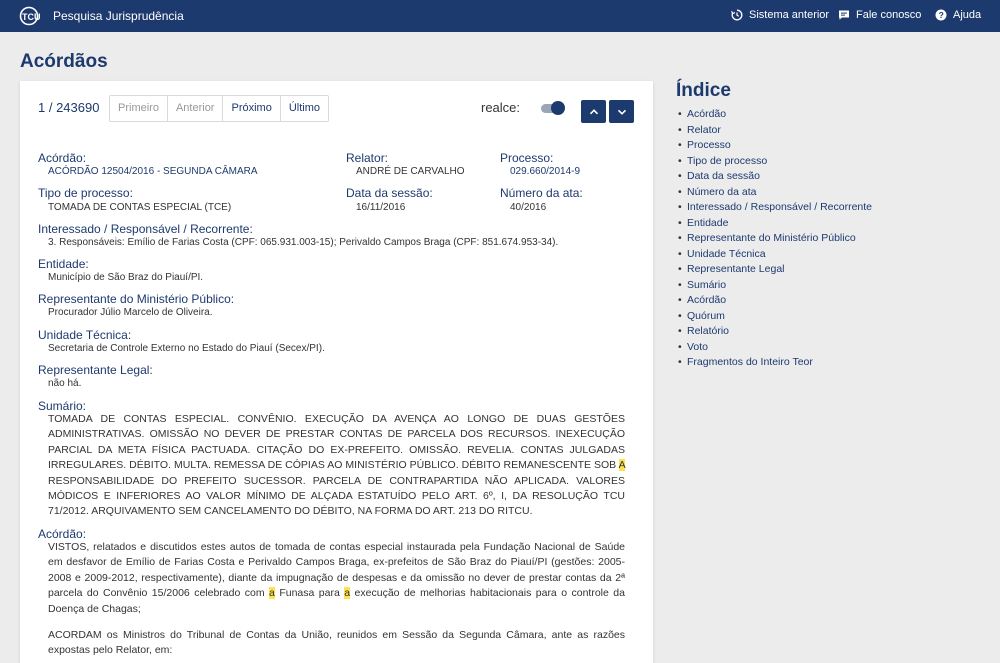  What do you see at coordinates (381, 207) in the screenshot?
I see `data-sessao-value: 16/11/2016` at bounding box center [381, 207].